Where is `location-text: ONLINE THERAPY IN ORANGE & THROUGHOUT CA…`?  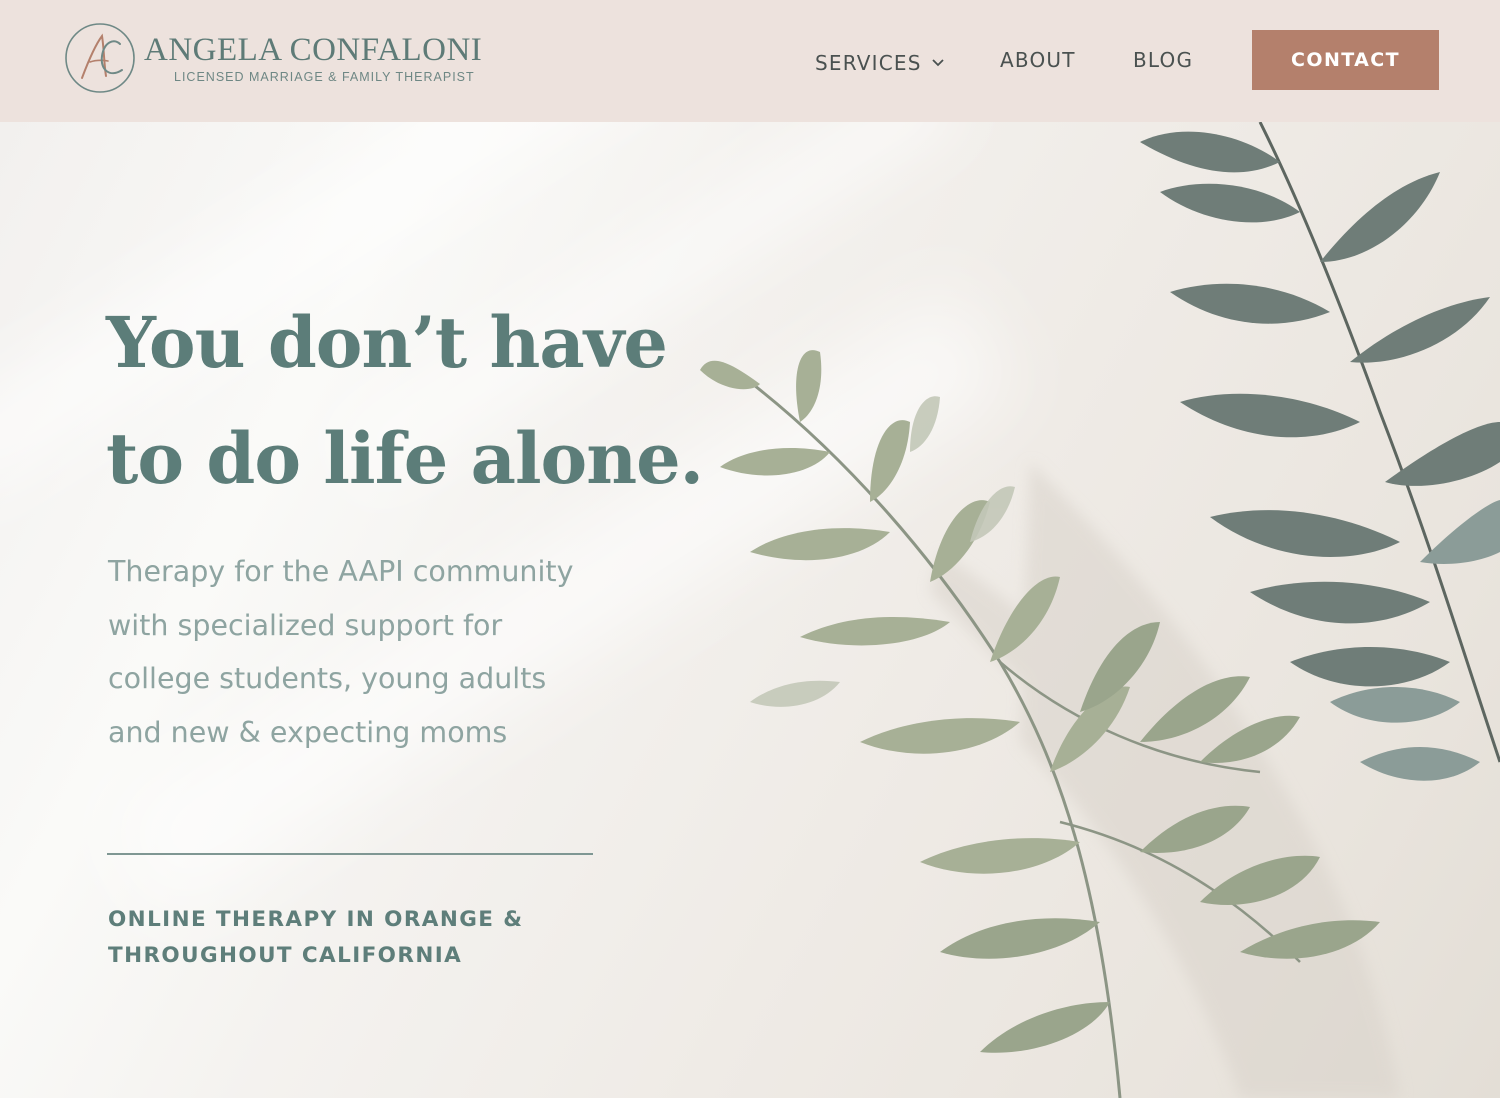
location-text: ONLINE THERAPY IN ORANGE & THROUGHOUT CA… is located at coordinates (348, 938).